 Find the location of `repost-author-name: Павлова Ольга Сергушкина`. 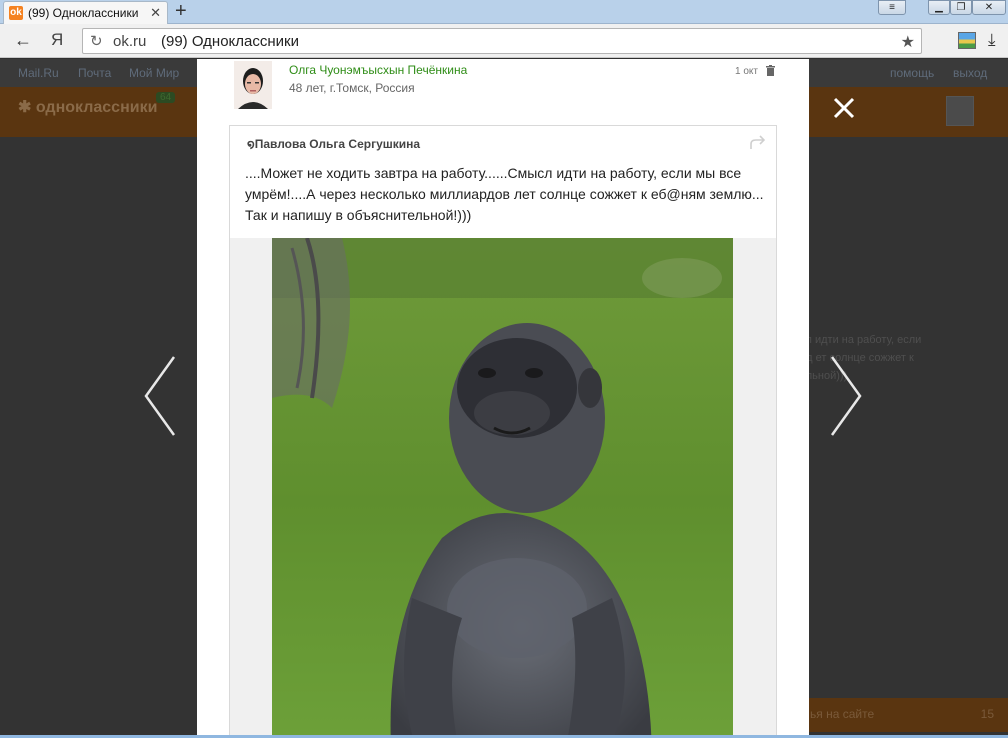

repost-author-name: Павлова Ольга Сергушкина is located at coordinates (337, 144).